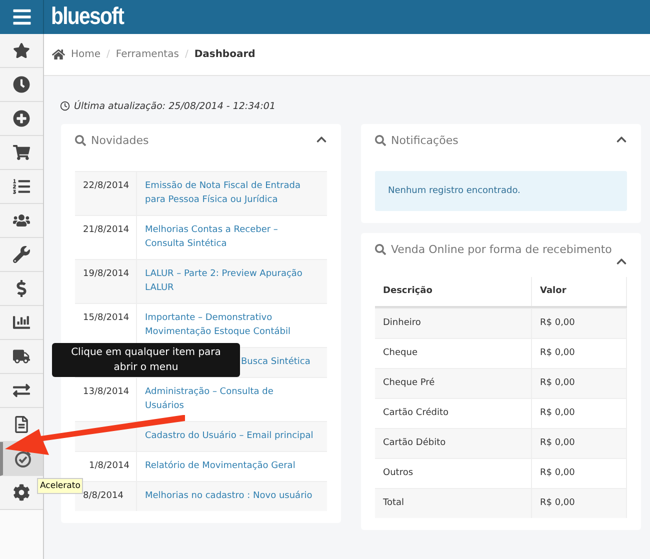  What do you see at coordinates (453, 503) in the screenshot?
I see `table-cell: Total` at bounding box center [453, 503].